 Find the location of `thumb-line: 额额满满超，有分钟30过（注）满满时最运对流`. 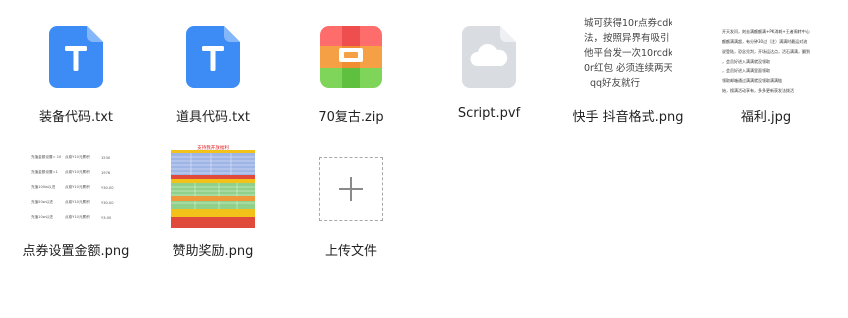

thumb-line: 额额满满超，有分钟30过（注）满满时最运对流 is located at coordinates (765, 41).